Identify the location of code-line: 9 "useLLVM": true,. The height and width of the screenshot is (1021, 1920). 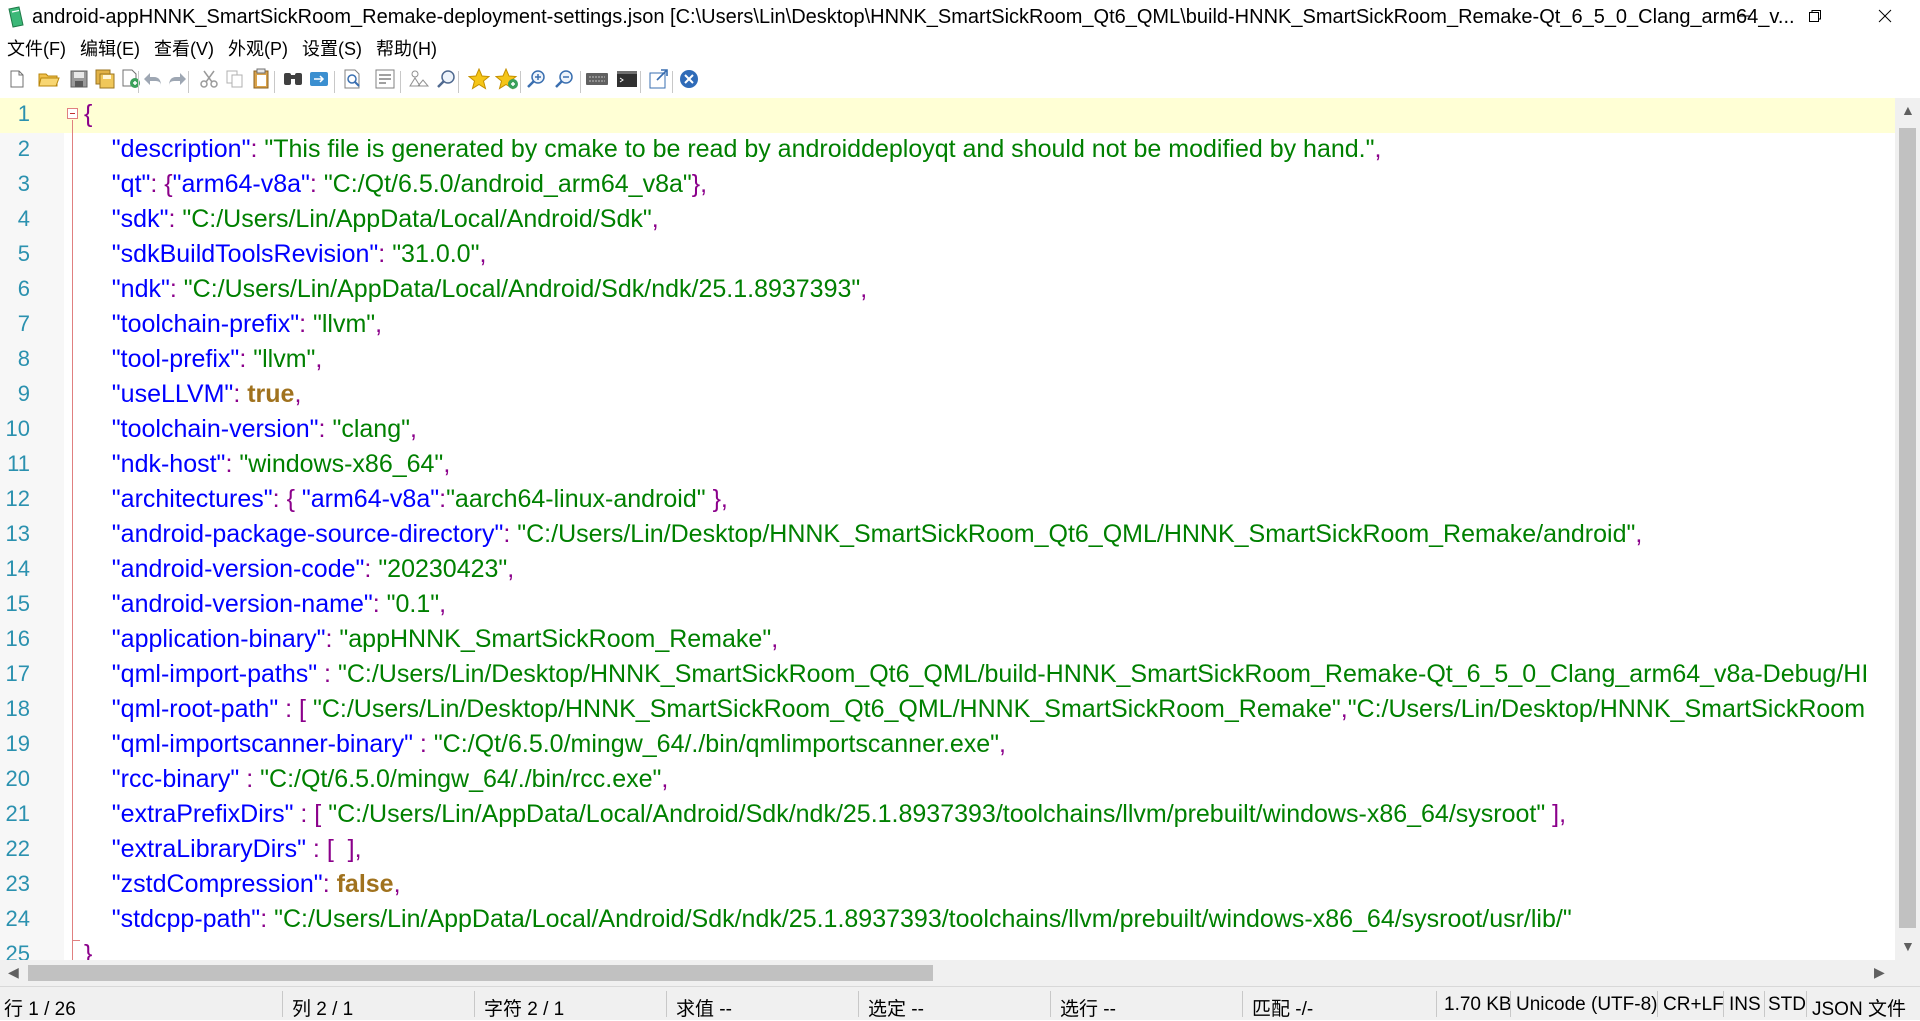
(947, 395).